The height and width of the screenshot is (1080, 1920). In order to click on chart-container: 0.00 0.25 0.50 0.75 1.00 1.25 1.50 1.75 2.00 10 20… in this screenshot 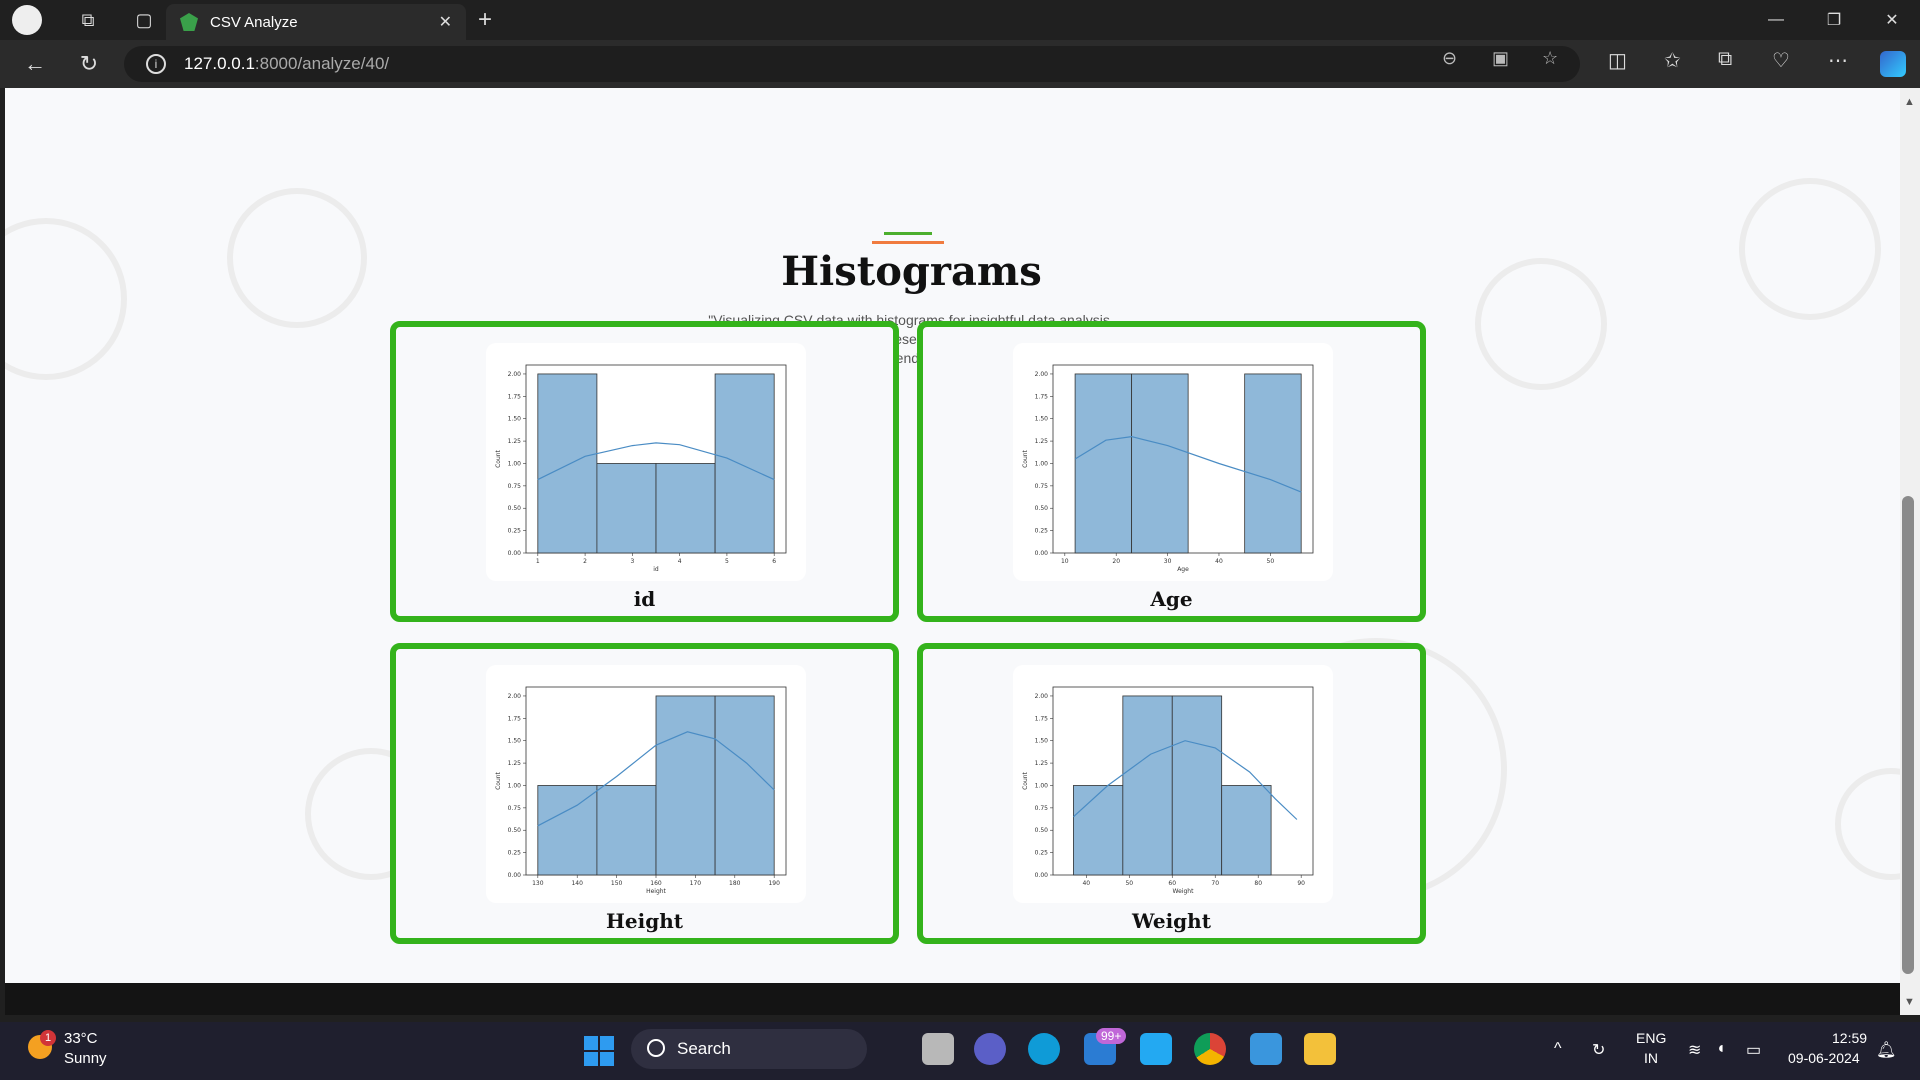, I will do `click(1173, 462)`.